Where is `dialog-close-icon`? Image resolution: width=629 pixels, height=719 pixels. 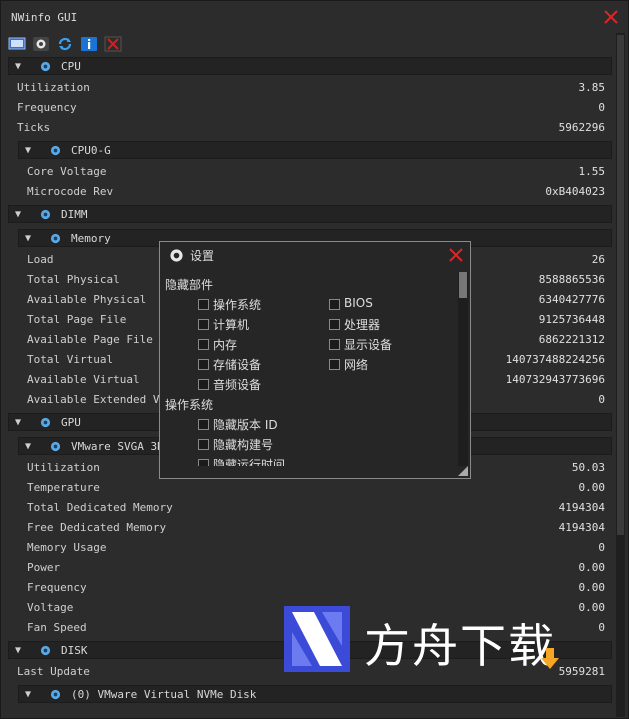 dialog-close-icon is located at coordinates (456, 255).